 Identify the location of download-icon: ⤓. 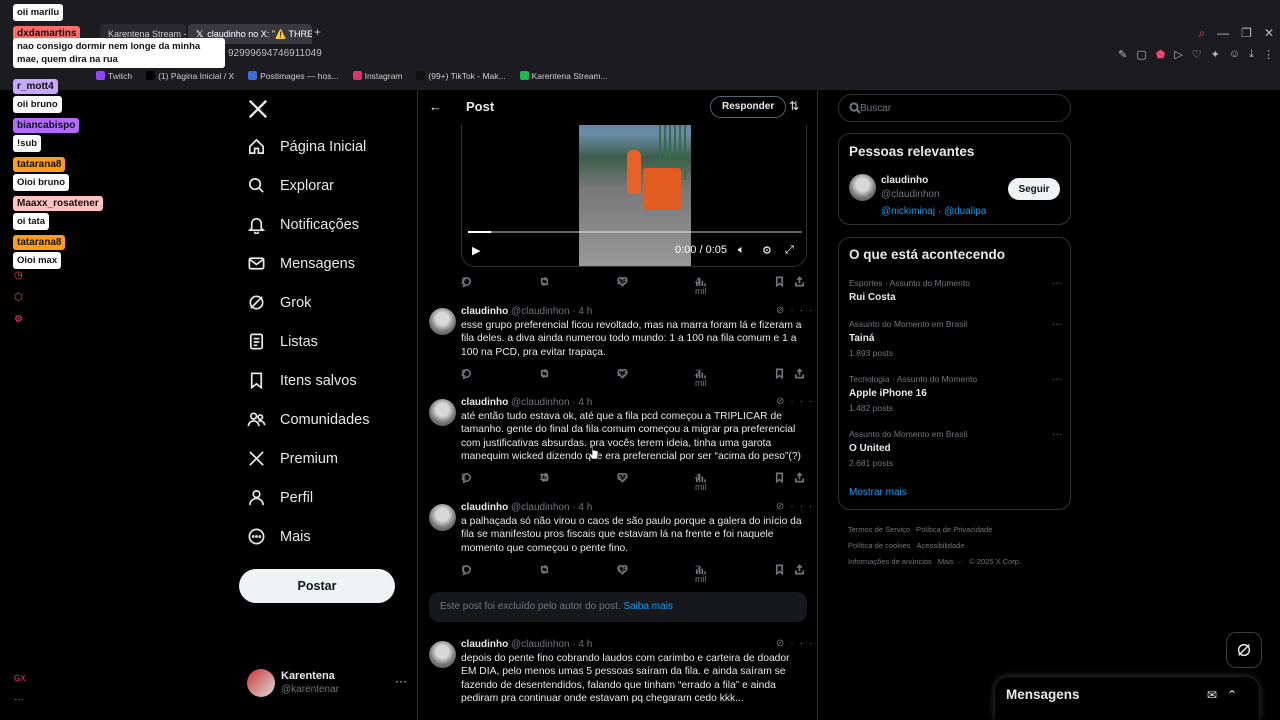
(1251, 54).